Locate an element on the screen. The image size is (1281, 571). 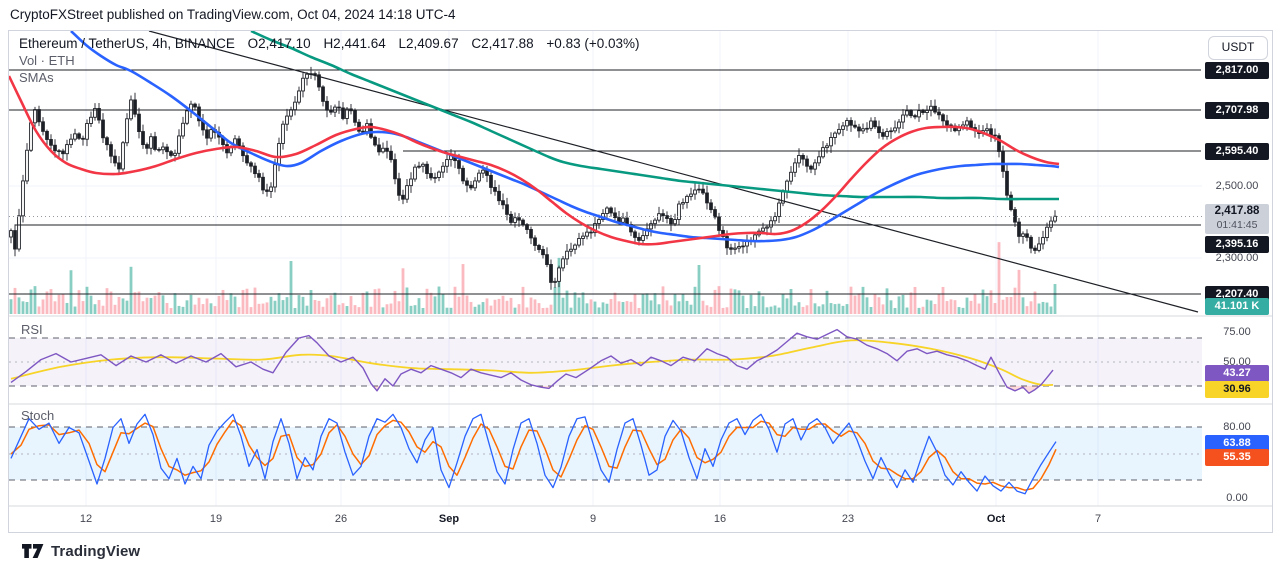
volume-indicator-label: Vol · ETH is located at coordinates (47, 60).